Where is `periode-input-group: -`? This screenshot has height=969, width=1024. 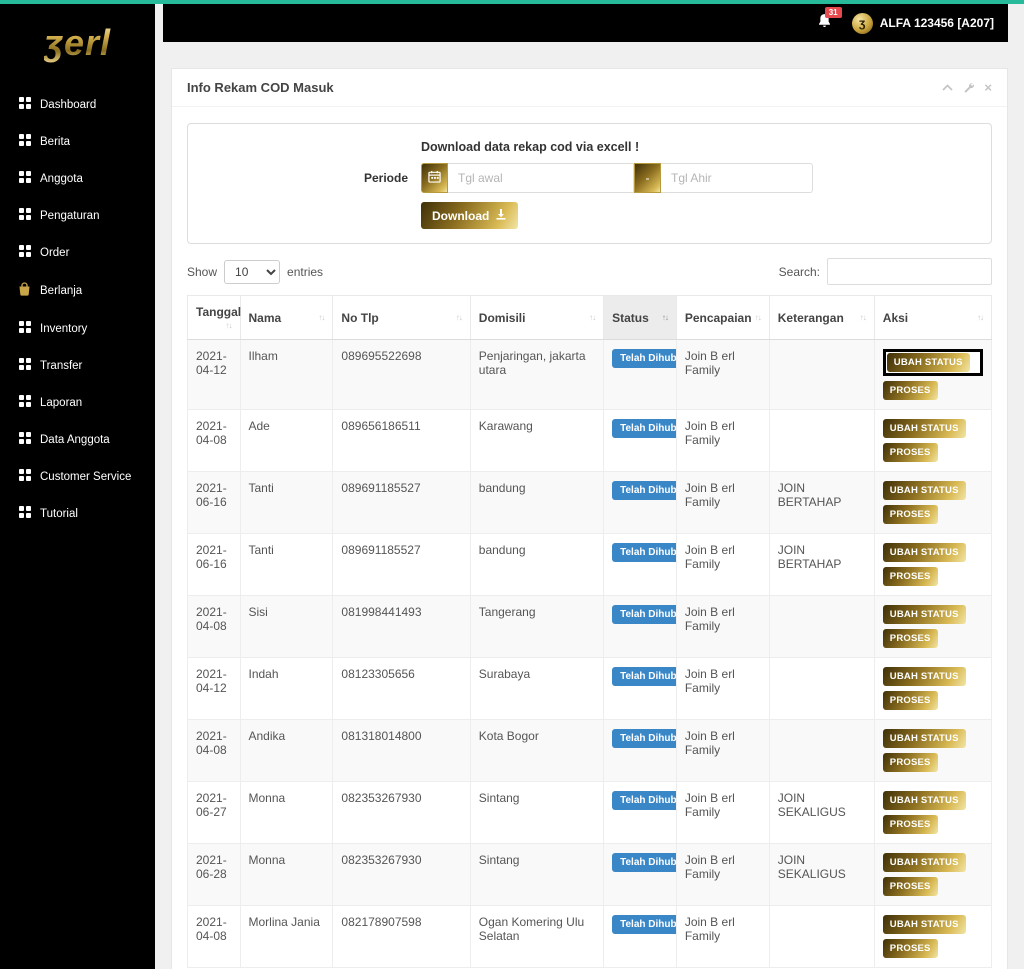 periode-input-group: - is located at coordinates (617, 178).